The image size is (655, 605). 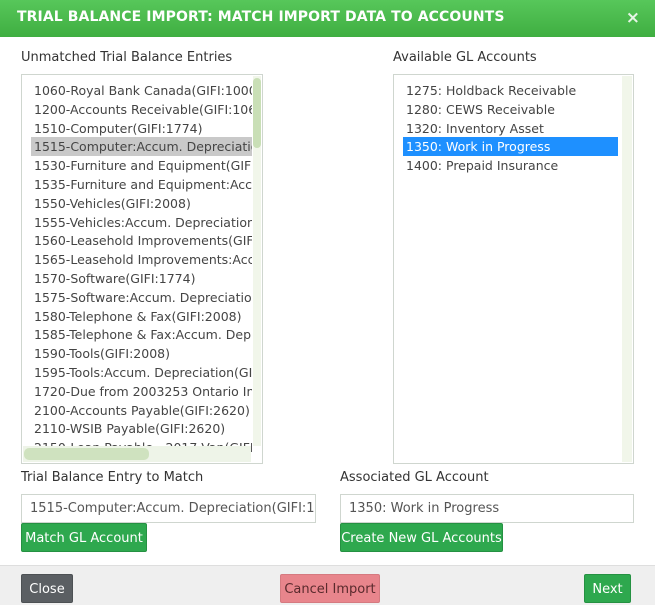 I want to click on create-new-gl-accounts-button: Create New GL Accounts, so click(x=421, y=537).